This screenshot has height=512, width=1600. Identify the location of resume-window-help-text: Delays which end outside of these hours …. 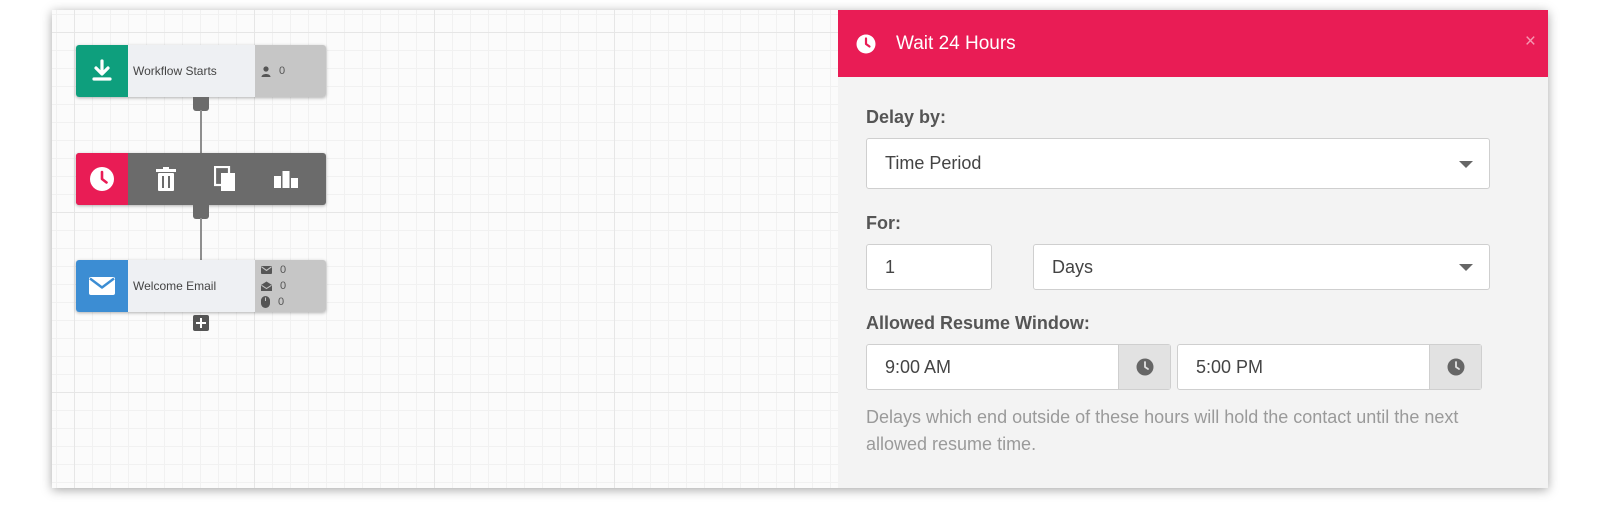
(1162, 430).